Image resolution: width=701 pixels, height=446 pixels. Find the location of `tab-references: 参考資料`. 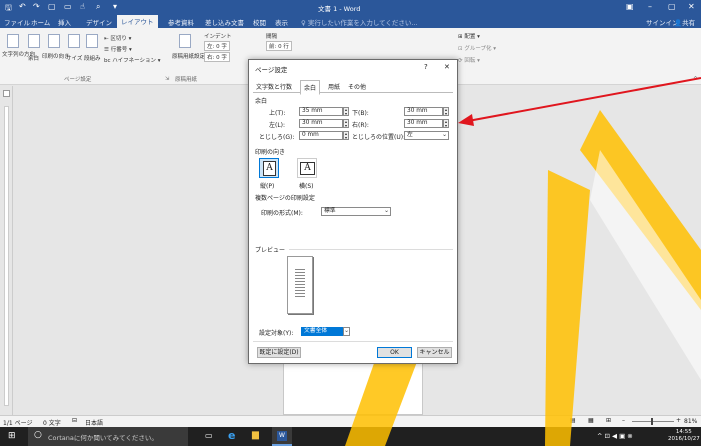

tab-references: 参考資料 is located at coordinates (181, 22).